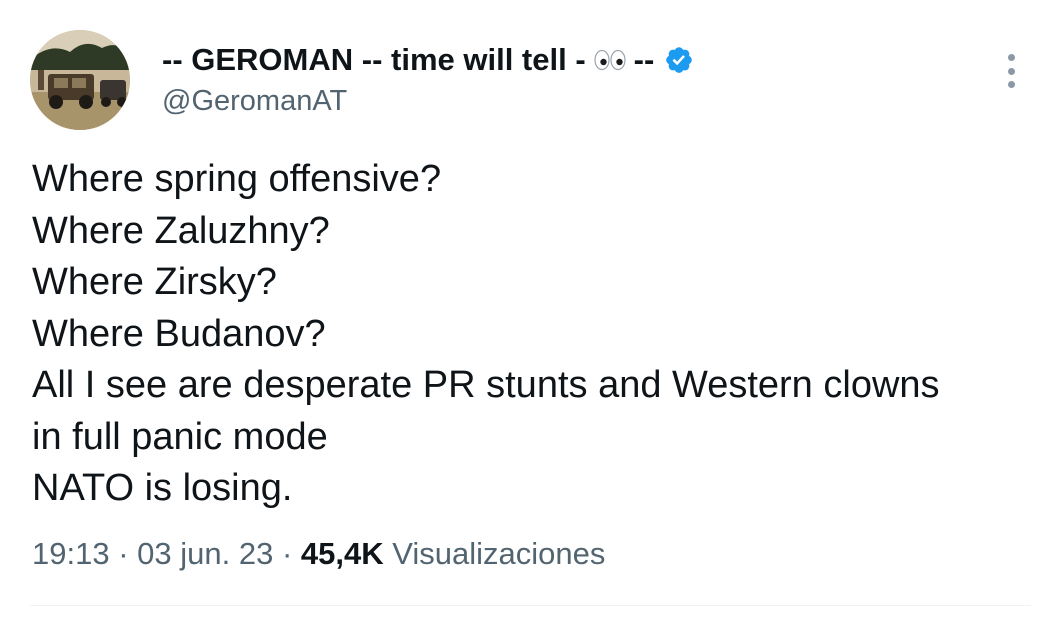 The height and width of the screenshot is (630, 1061). Describe the element at coordinates (162, 488) in the screenshot. I see `tweet-line: NATO is losing.` at that location.